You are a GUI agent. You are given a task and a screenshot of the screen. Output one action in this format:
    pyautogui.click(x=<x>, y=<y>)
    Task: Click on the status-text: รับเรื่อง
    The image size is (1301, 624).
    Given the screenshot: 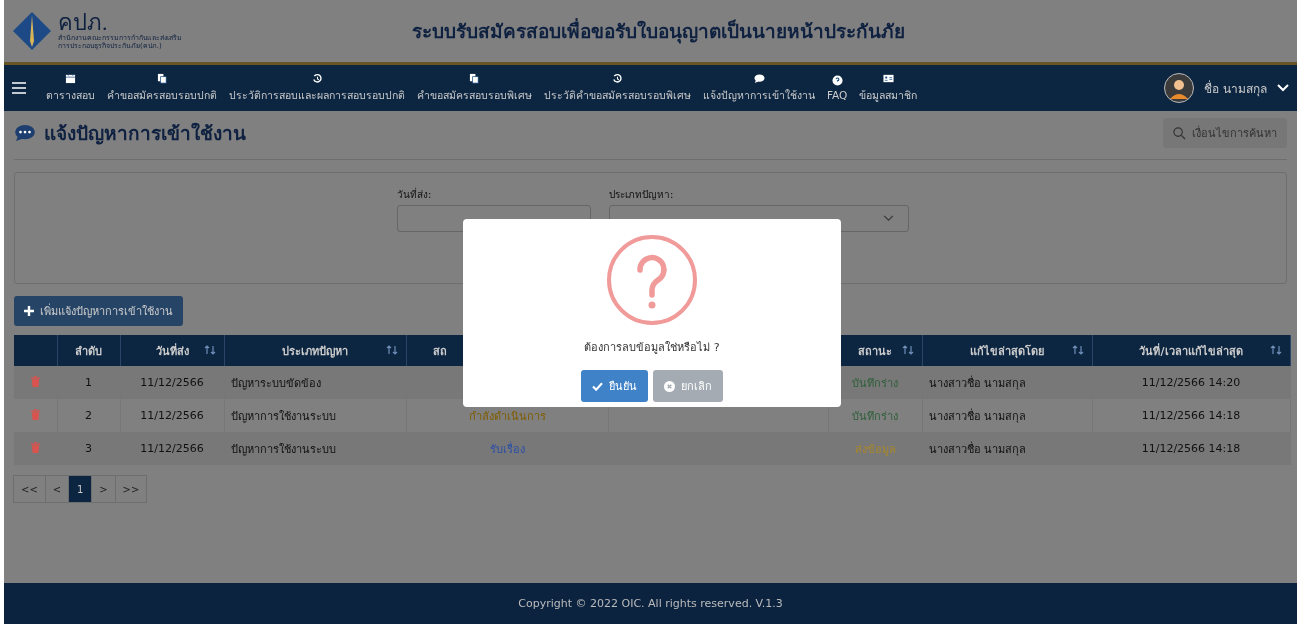 What is the action you would take?
    pyautogui.click(x=507, y=449)
    